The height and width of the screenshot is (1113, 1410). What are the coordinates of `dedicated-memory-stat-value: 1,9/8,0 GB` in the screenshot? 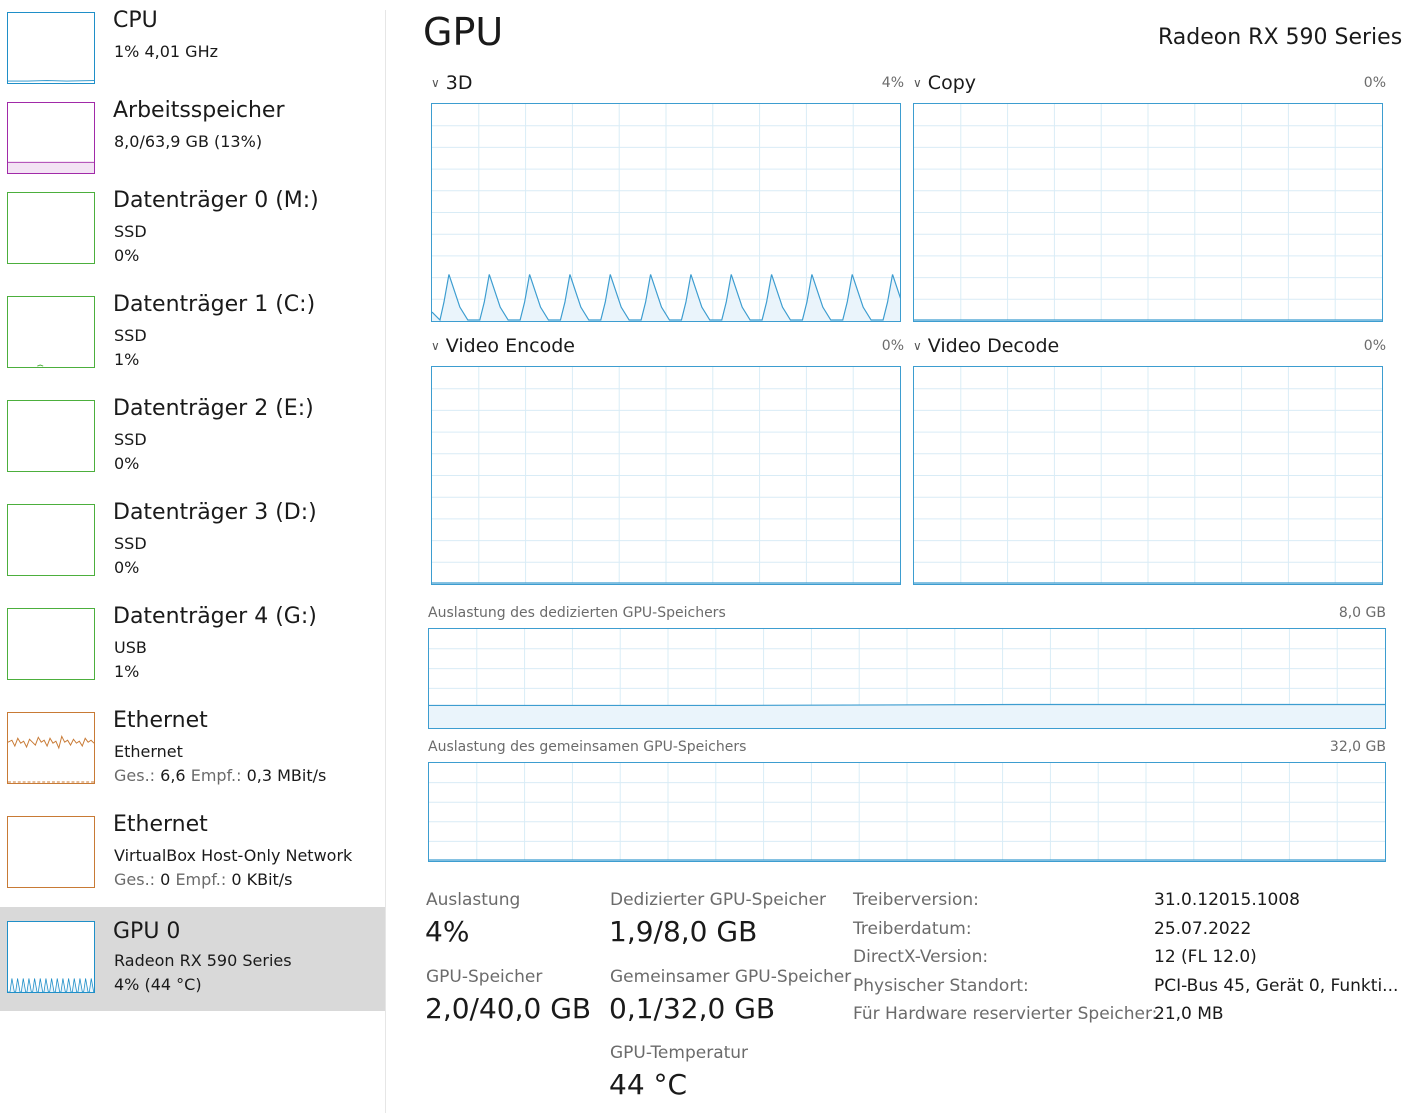 It's located at (683, 931).